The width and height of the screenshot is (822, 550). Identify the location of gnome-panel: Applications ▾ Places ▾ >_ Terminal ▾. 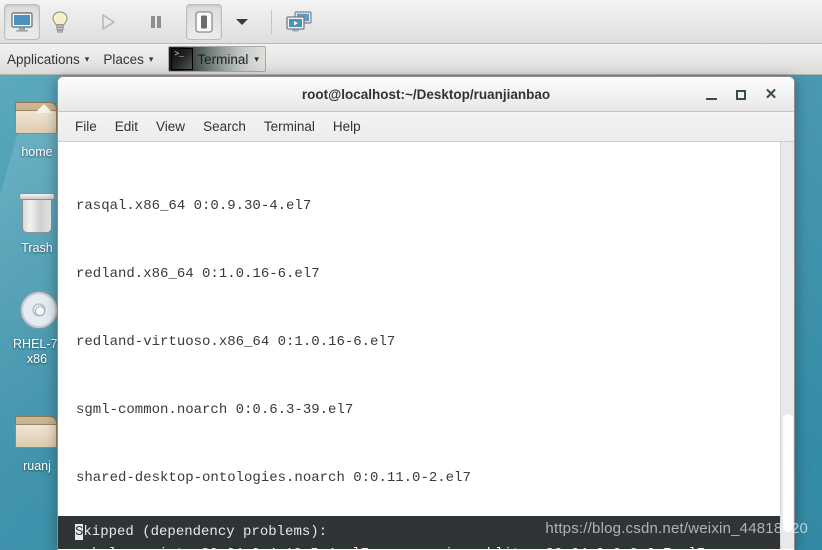
(411, 59).